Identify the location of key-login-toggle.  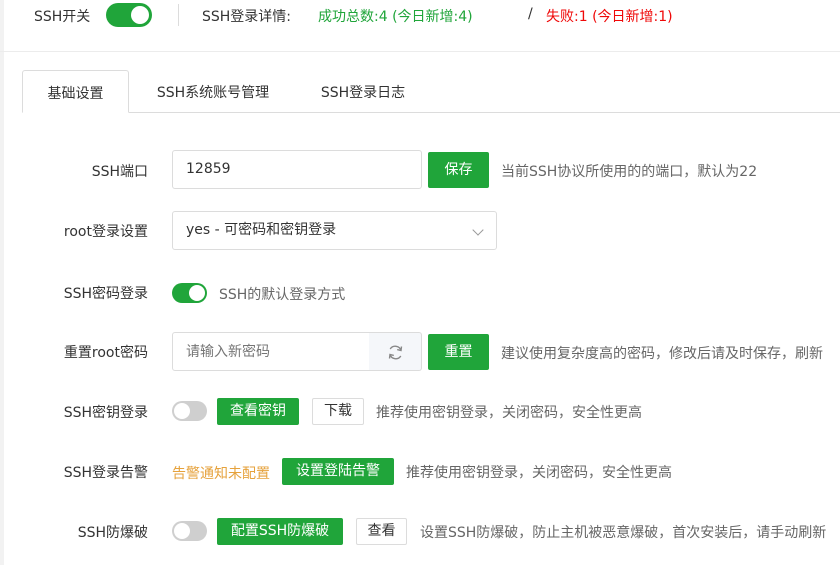
(189, 411).